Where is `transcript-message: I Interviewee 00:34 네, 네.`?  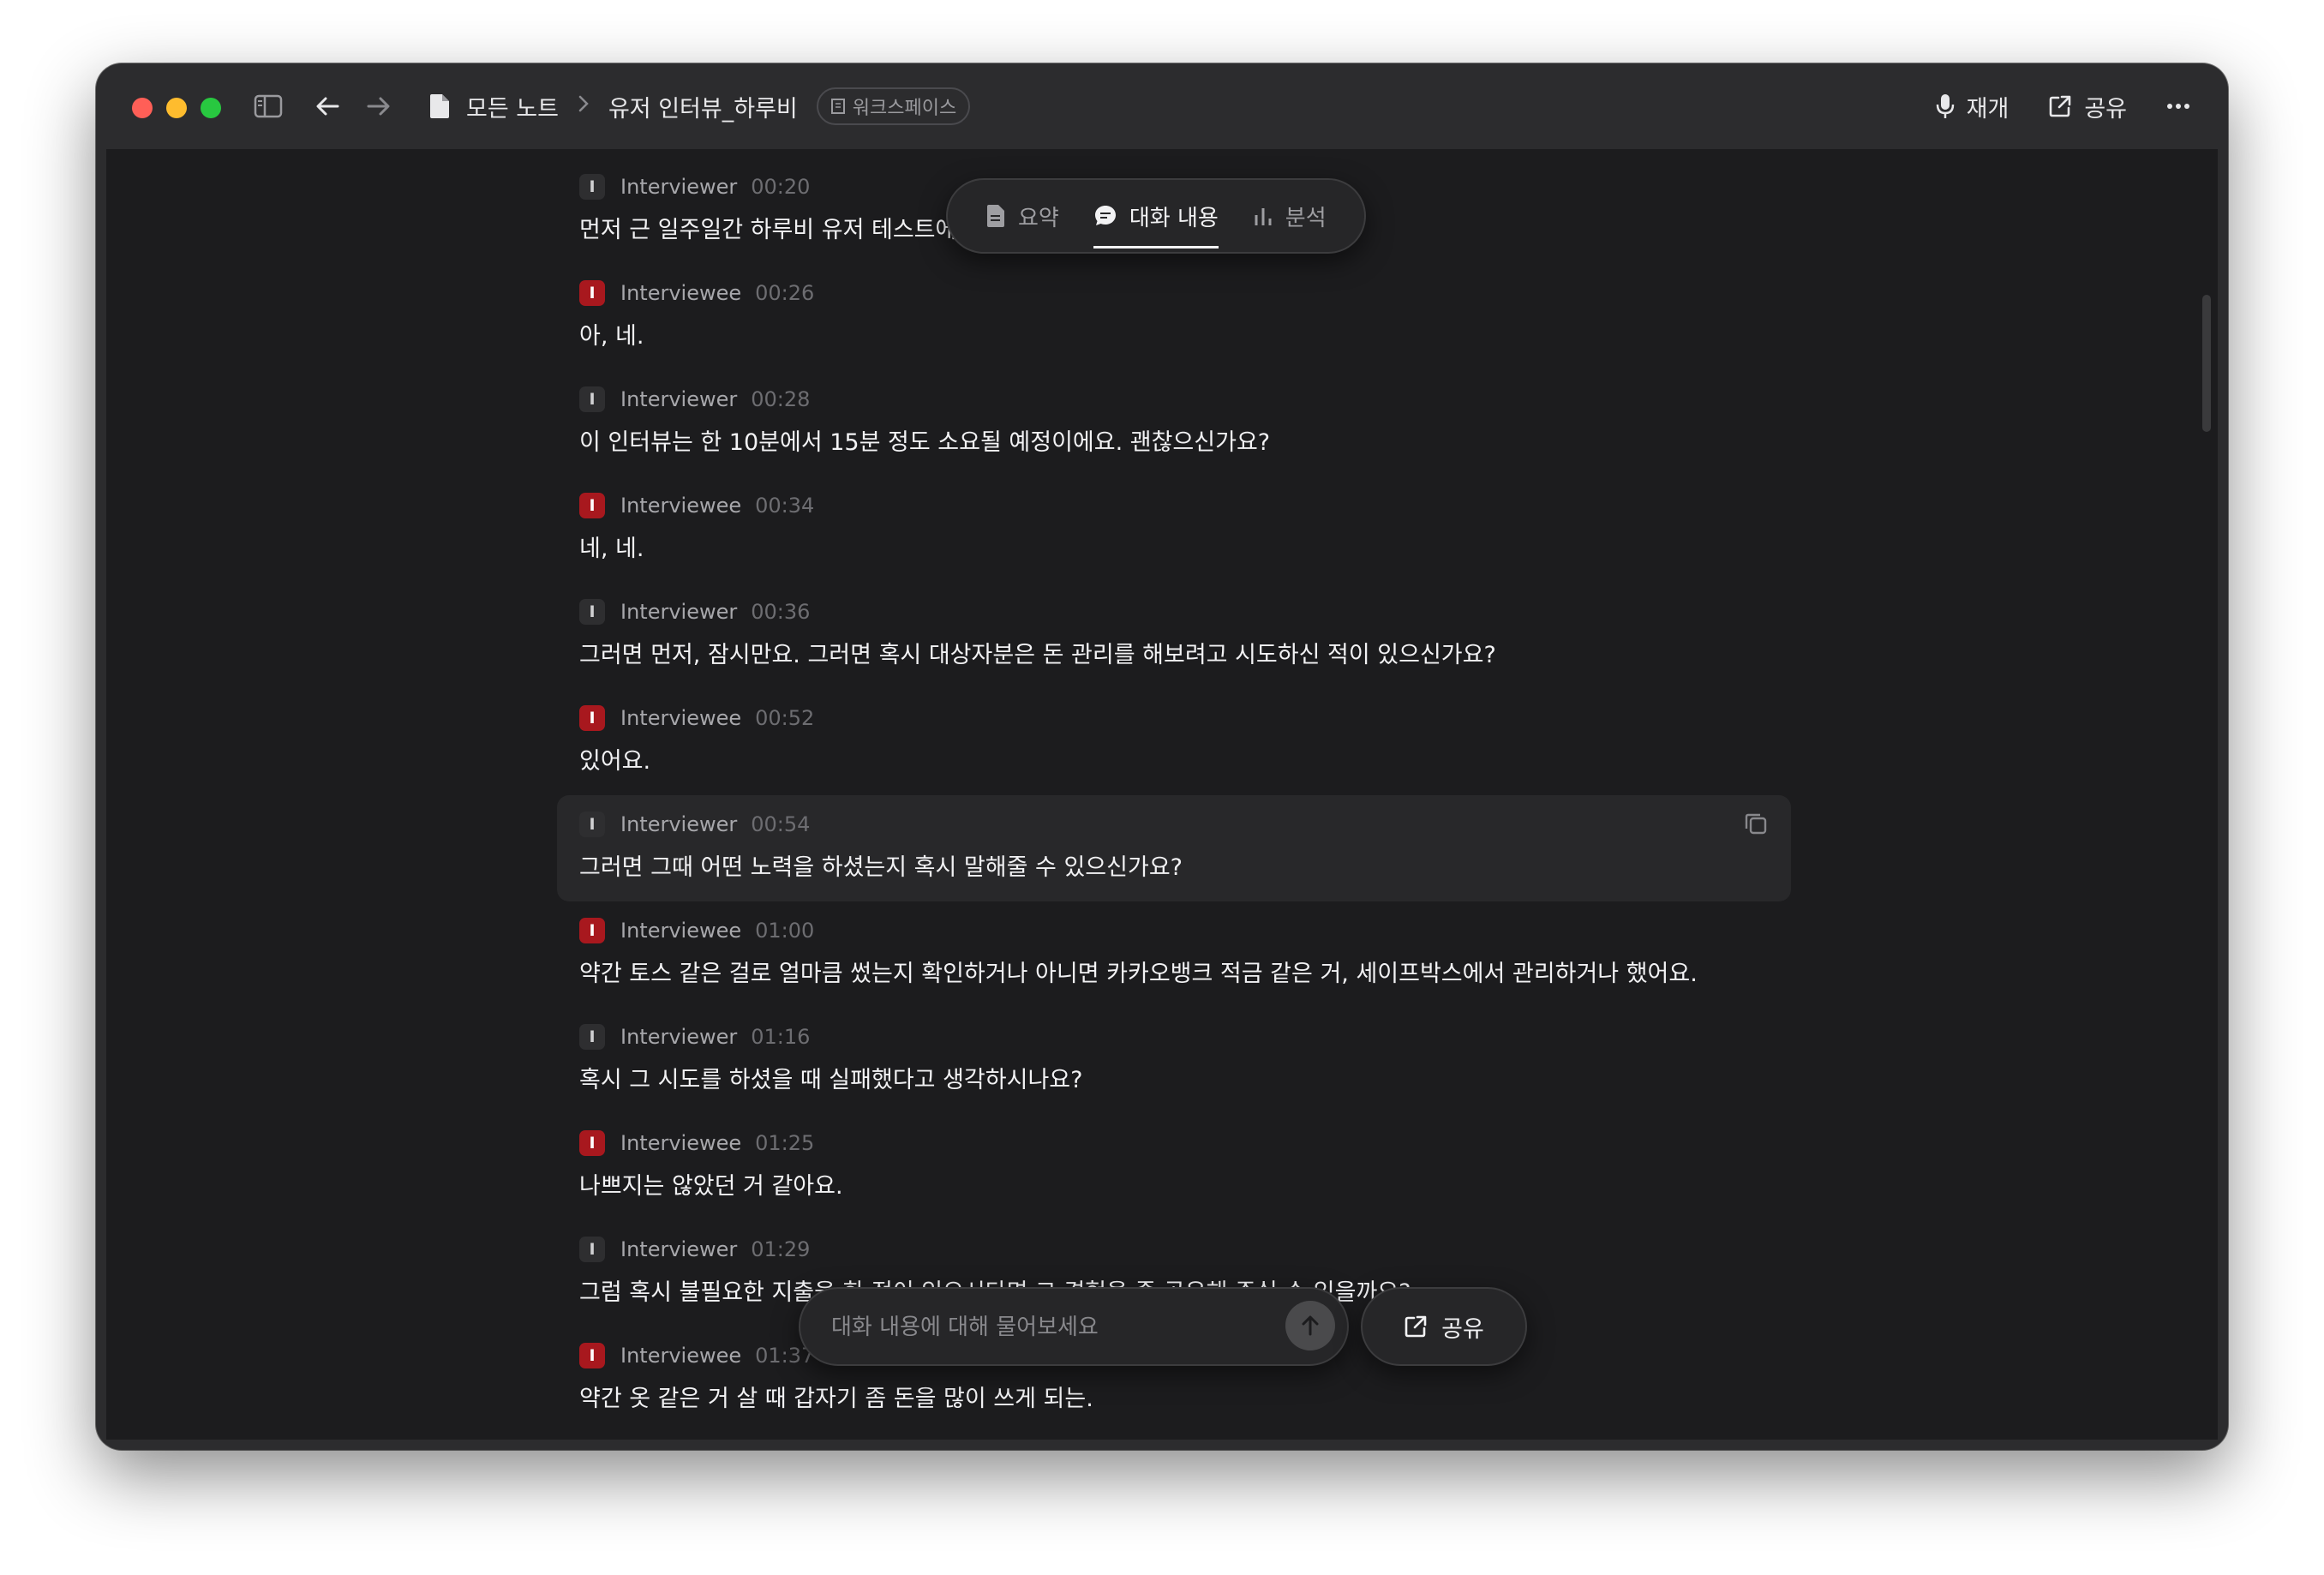
transcript-message: I Interviewee 00:34 네, 네. is located at coordinates (1174, 529).